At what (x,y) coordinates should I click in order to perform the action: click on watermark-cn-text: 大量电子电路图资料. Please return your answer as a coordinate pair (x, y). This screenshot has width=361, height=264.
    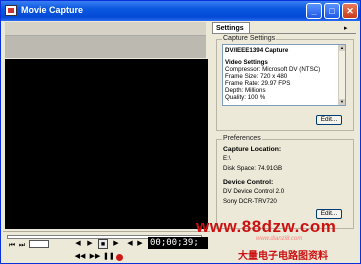
    Looking at the image, I should click on (283, 256).